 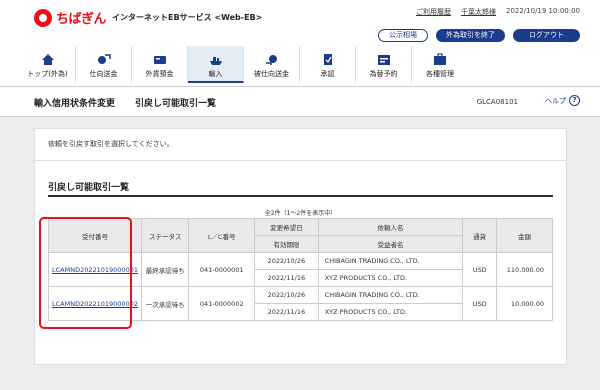 I want to click on page-title-bar: 輸入信用状条件変更 引戻し可能取引一覧 GLCA08101 ヘルプ ?, so click(x=300, y=101).